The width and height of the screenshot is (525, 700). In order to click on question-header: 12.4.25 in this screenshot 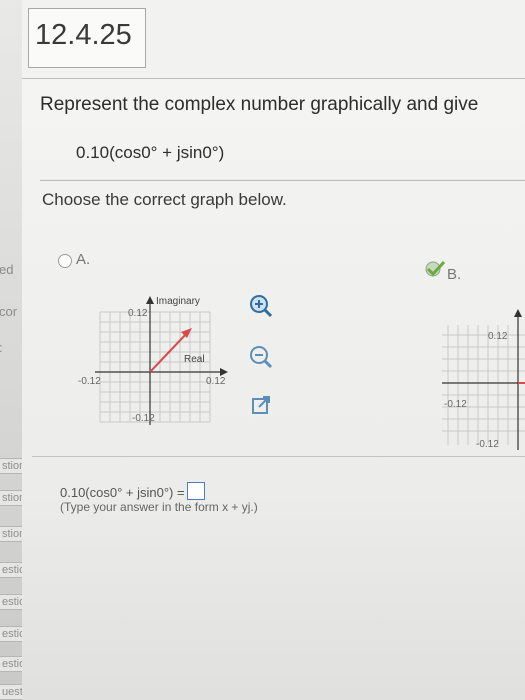, I will do `click(273, 39)`.